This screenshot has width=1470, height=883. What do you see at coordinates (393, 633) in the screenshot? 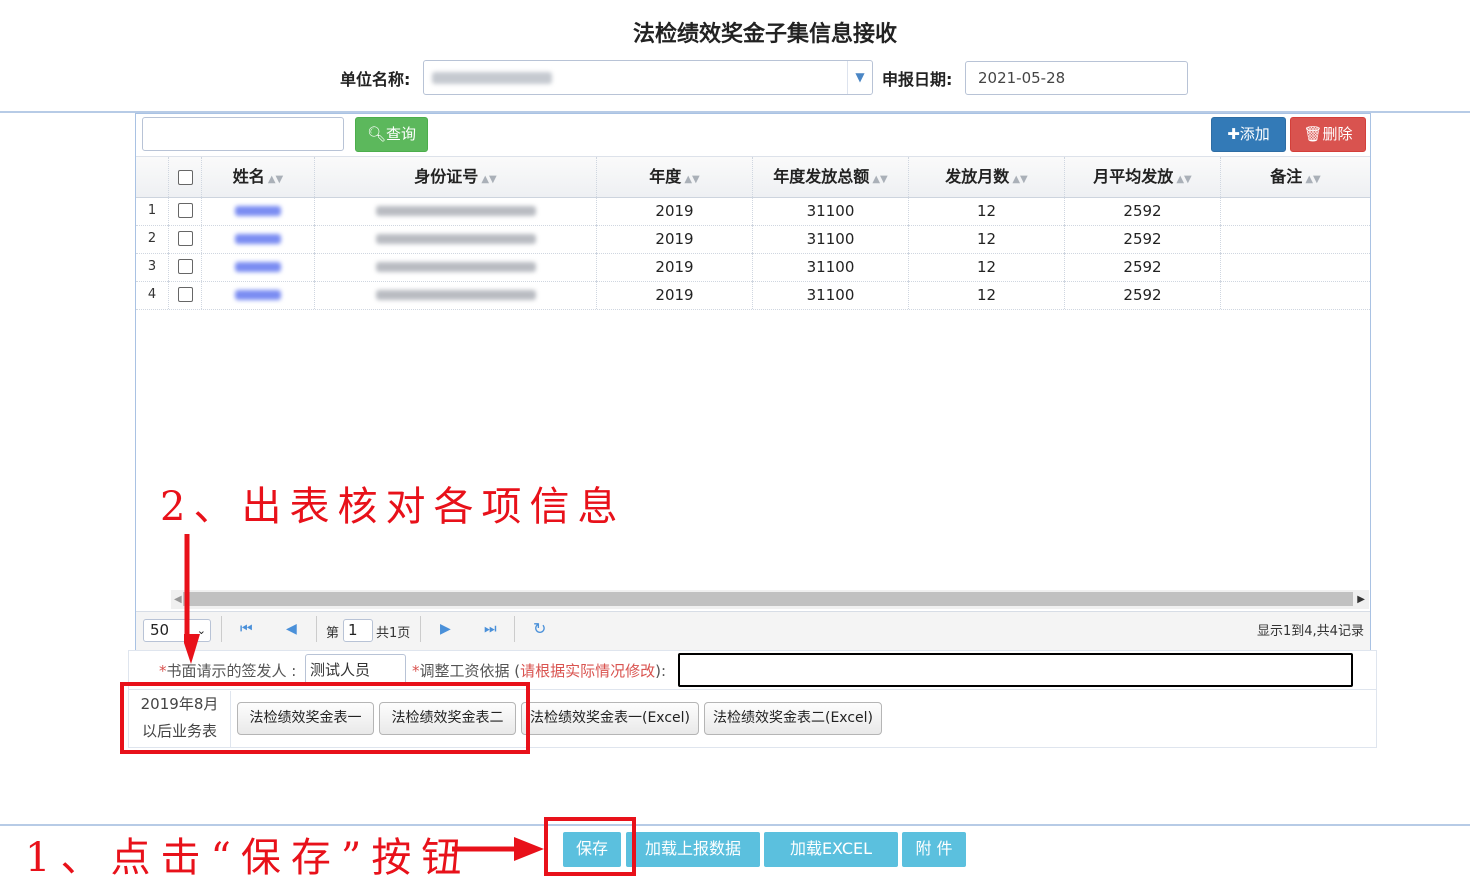
I see `page-total: 共1页` at bounding box center [393, 633].